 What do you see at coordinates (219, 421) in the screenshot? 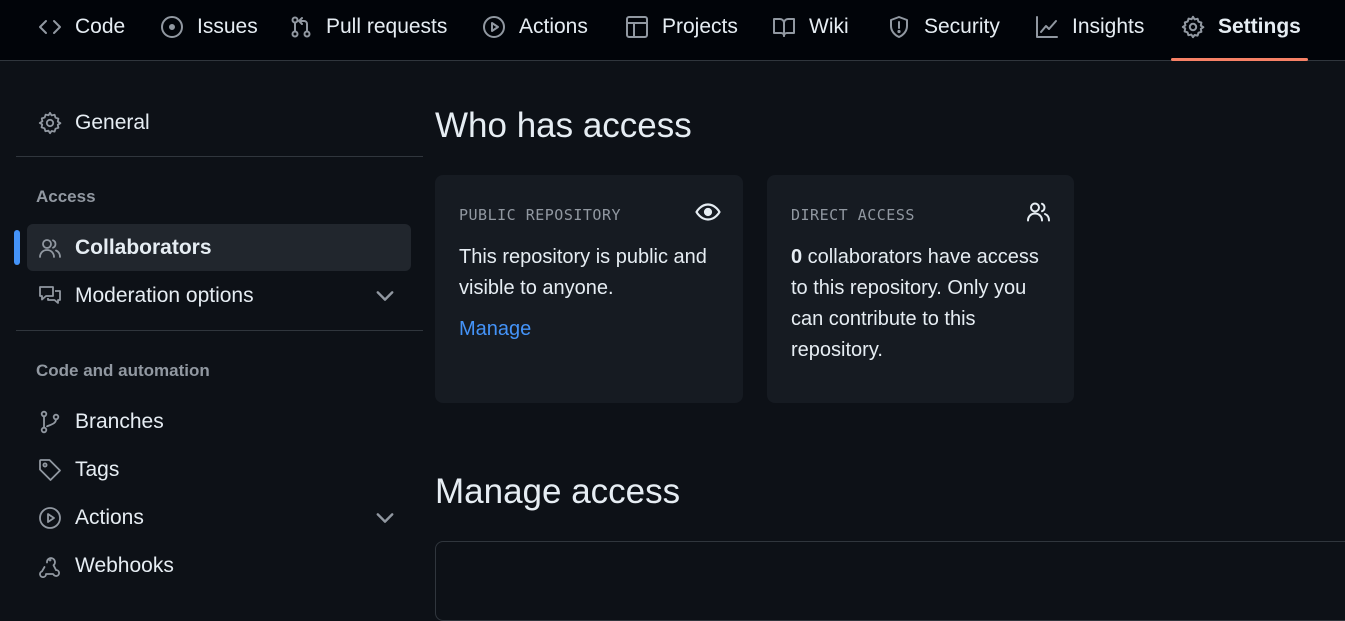
I see `sidebar-item-branches: Branches` at bounding box center [219, 421].